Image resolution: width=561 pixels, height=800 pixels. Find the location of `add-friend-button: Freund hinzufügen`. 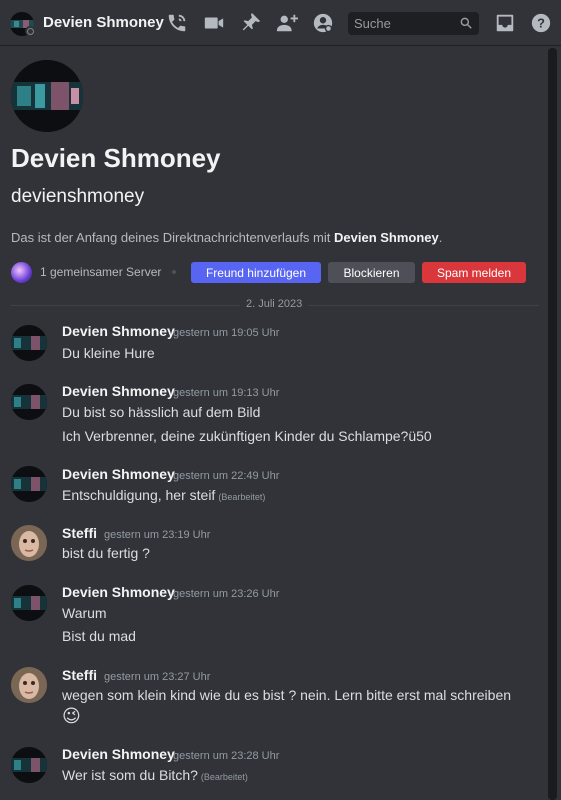

add-friend-button: Freund hinzufügen is located at coordinates (256, 272).